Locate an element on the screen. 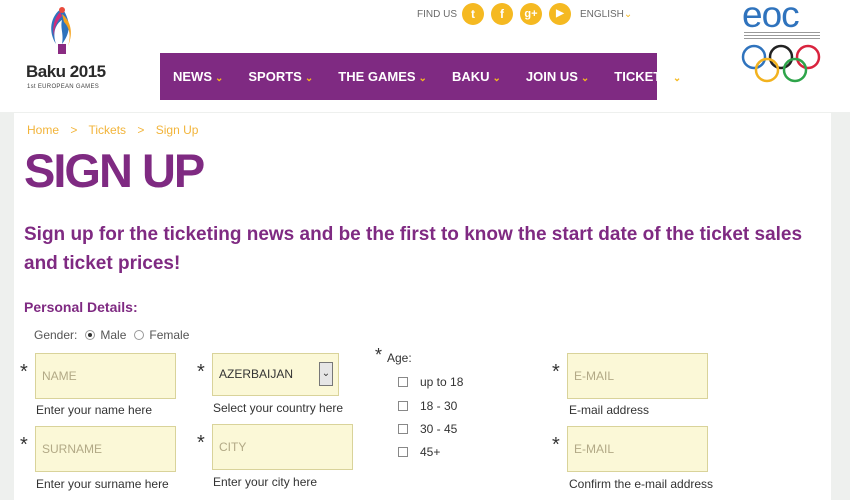 The height and width of the screenshot is (500, 850). gender-group: Gender: Male Female is located at coordinates (111, 335).